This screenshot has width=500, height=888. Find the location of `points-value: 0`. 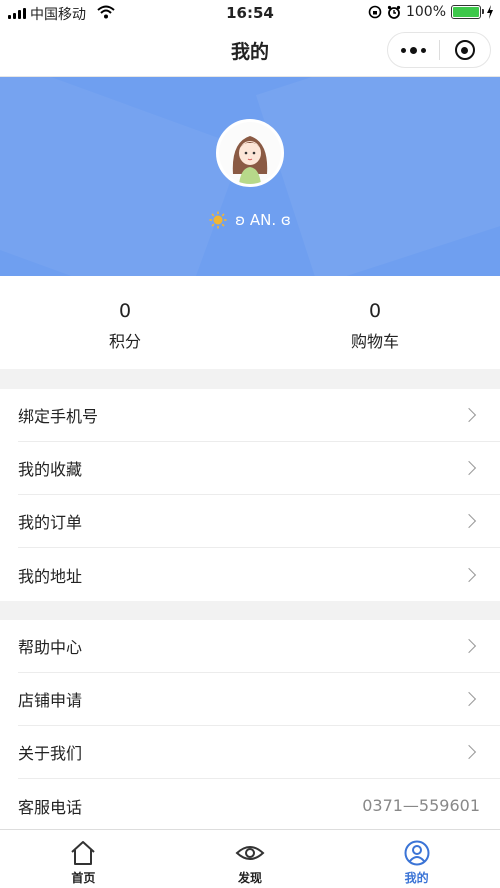

points-value: 0 is located at coordinates (125, 311).